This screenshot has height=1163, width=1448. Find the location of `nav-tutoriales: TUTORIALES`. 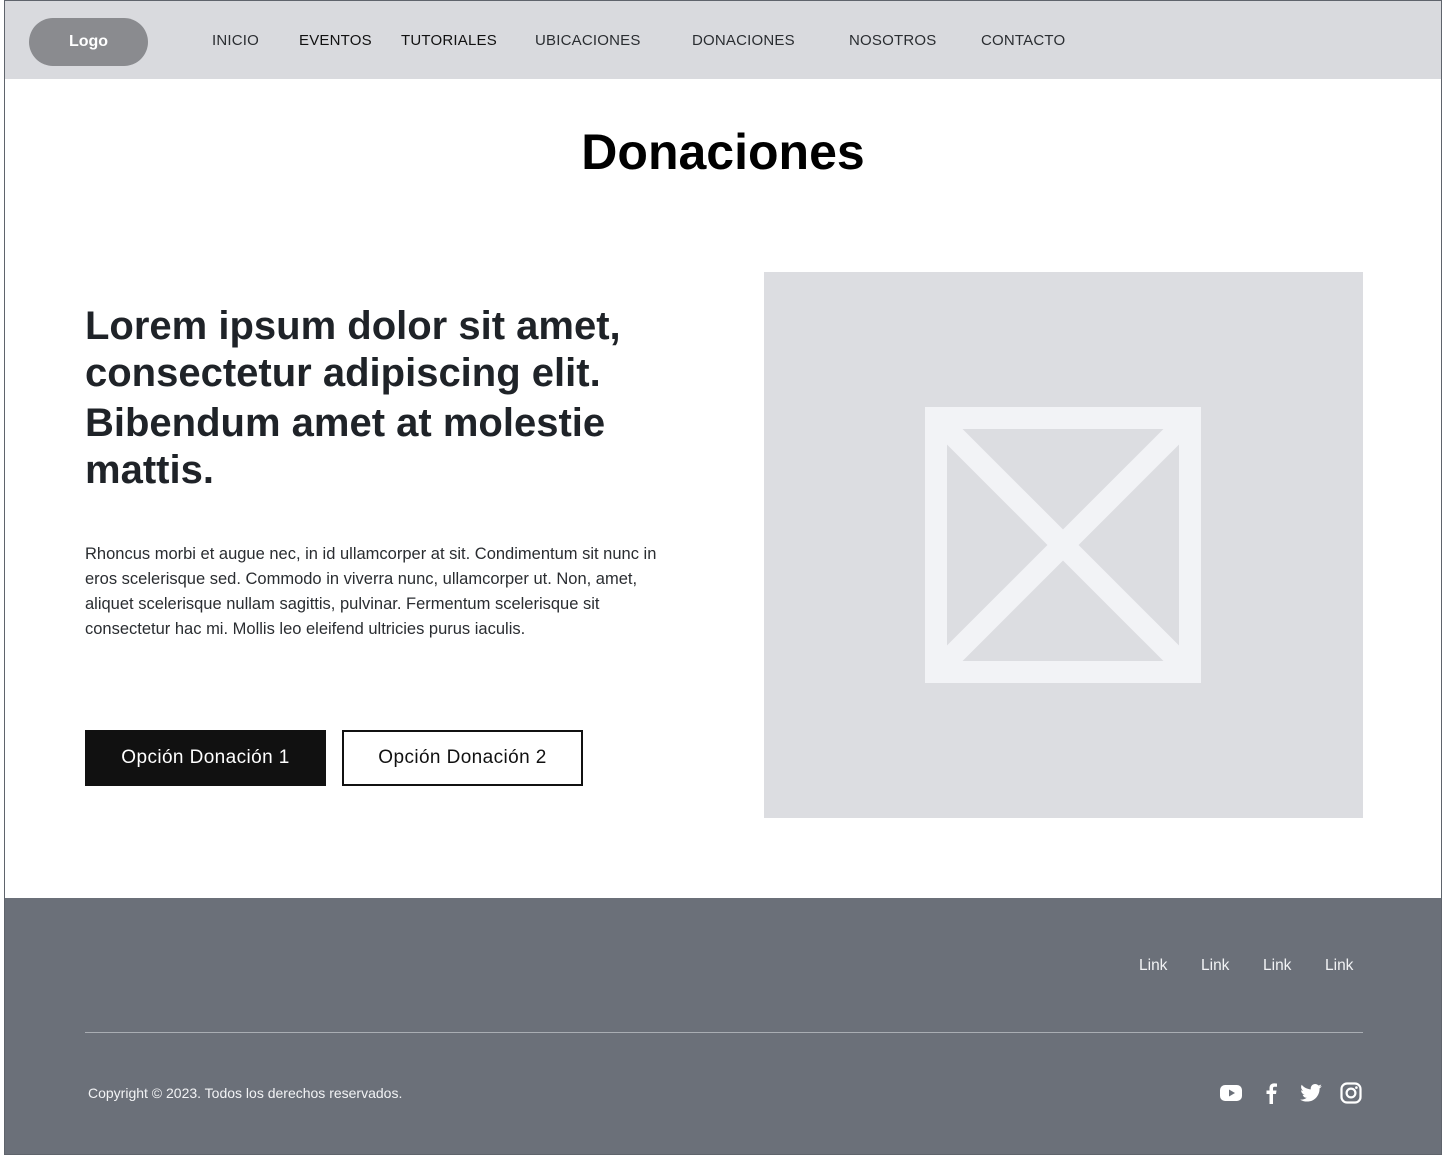

nav-tutoriales: TUTORIALES is located at coordinates (449, 40).